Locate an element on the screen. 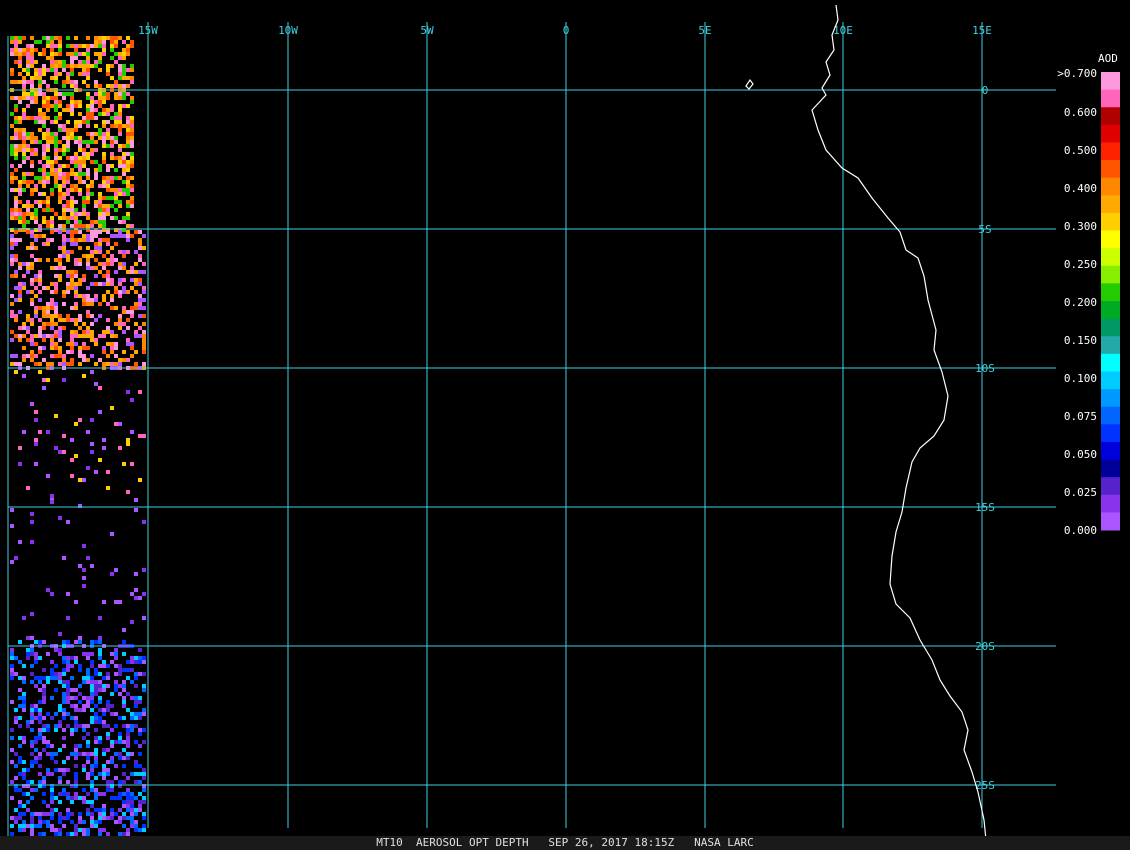 The height and width of the screenshot is (850, 1130). legend-tick-label: 0.075 is located at coordinates (1080, 416).